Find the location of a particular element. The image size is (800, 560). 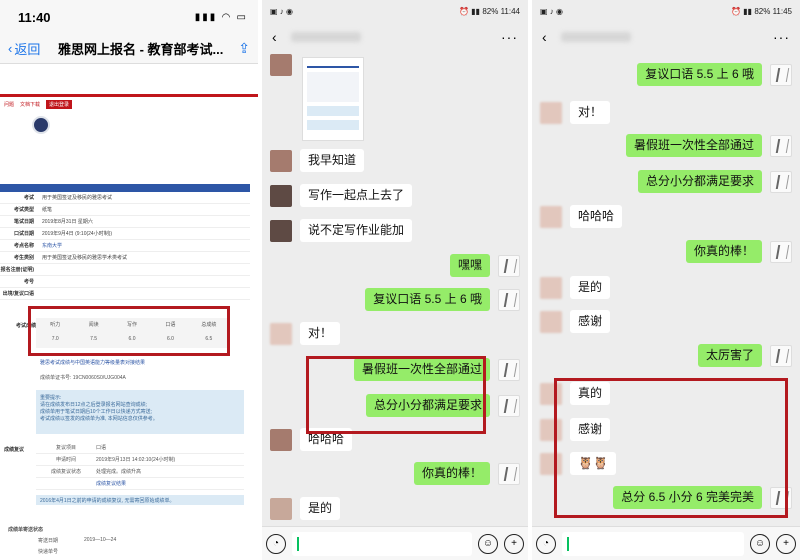

message-row: 是的 is located at coordinates (305, 508).